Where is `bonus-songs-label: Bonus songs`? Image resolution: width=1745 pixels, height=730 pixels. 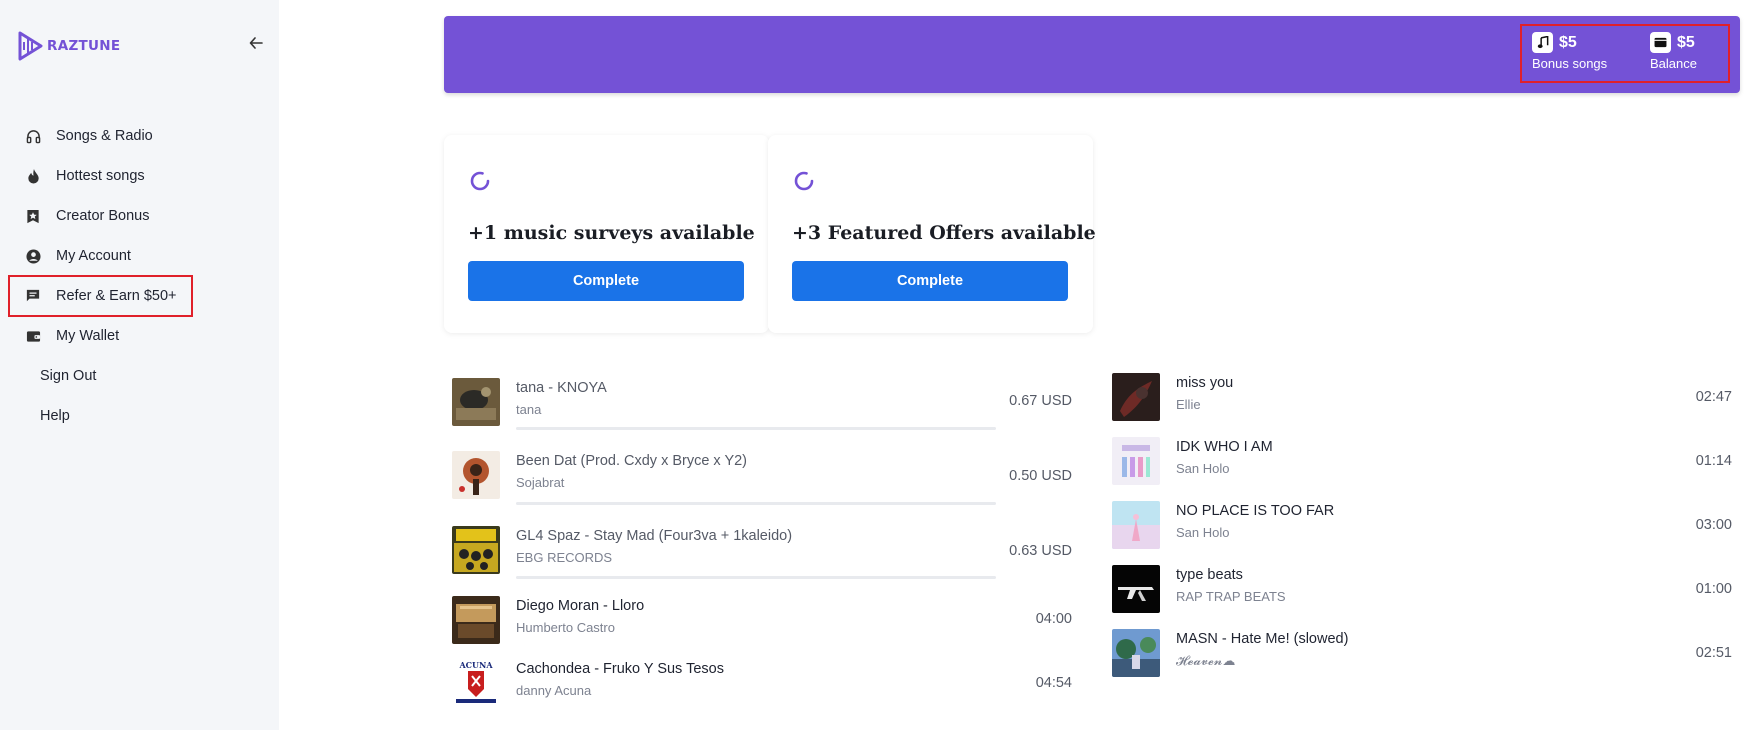 bonus-songs-label: Bonus songs is located at coordinates (1570, 63).